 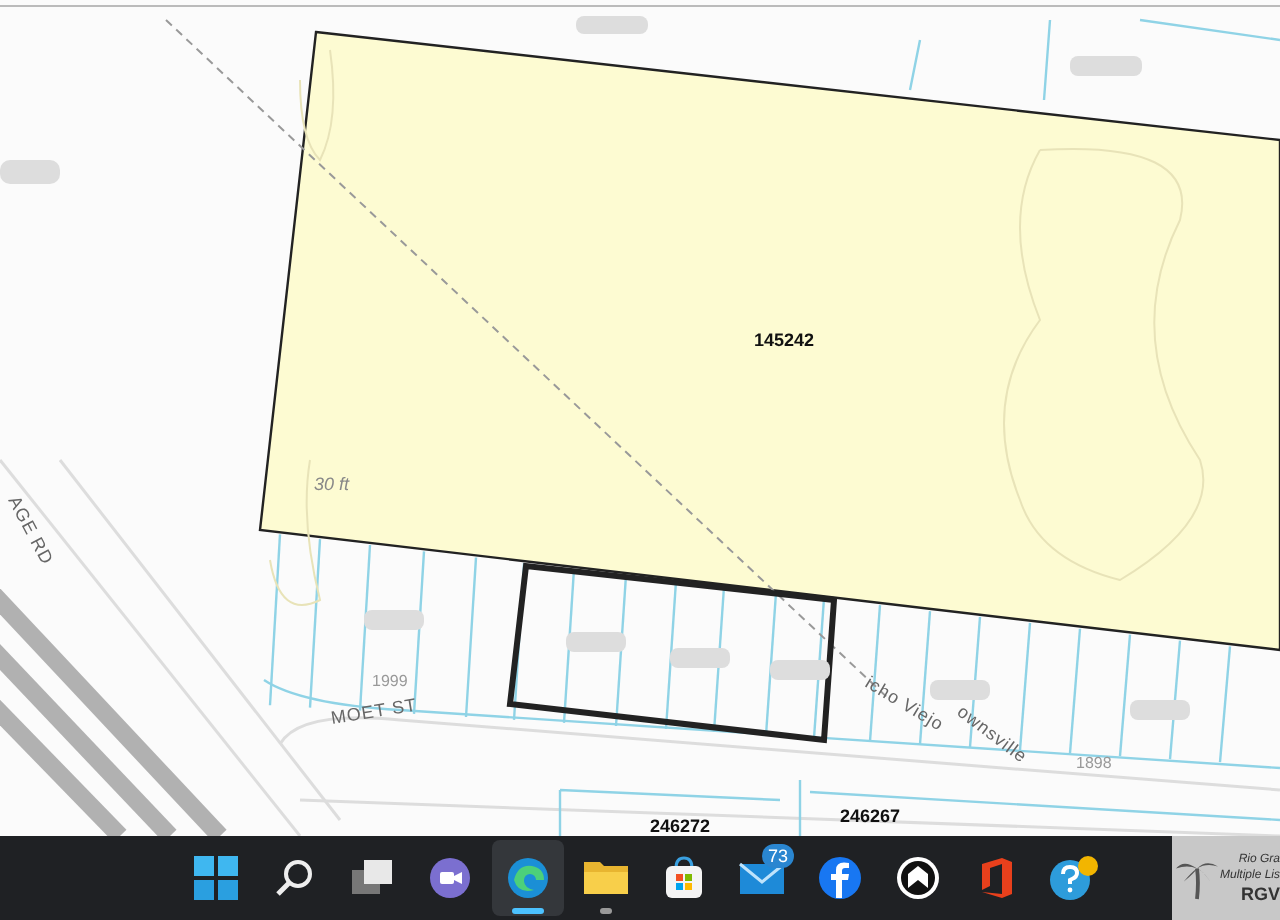 I want to click on parcel-number: 246267, so click(x=870, y=816).